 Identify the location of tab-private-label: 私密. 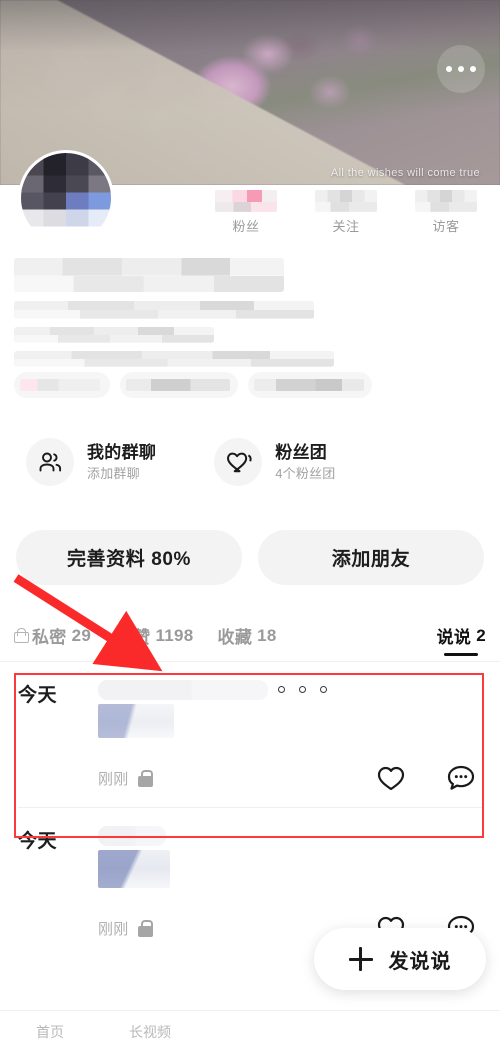
(49, 637).